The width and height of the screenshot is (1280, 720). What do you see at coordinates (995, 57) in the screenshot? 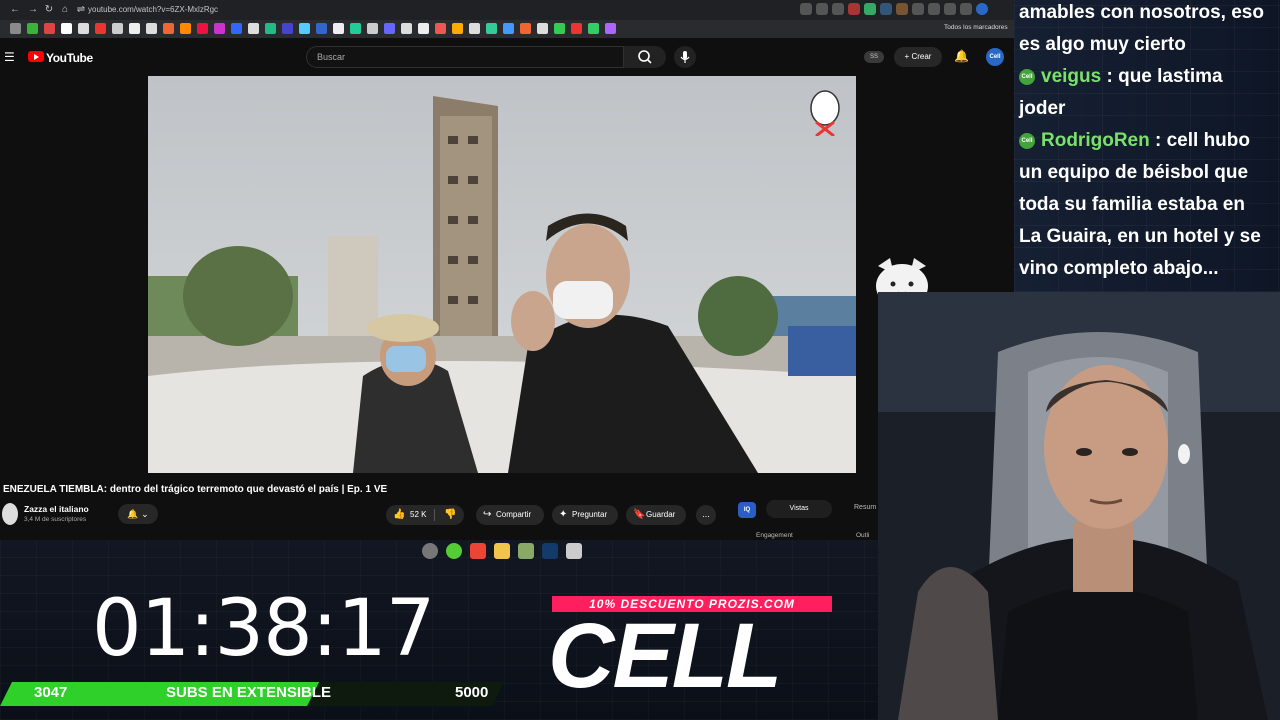
I see `avatar: Cell` at bounding box center [995, 57].